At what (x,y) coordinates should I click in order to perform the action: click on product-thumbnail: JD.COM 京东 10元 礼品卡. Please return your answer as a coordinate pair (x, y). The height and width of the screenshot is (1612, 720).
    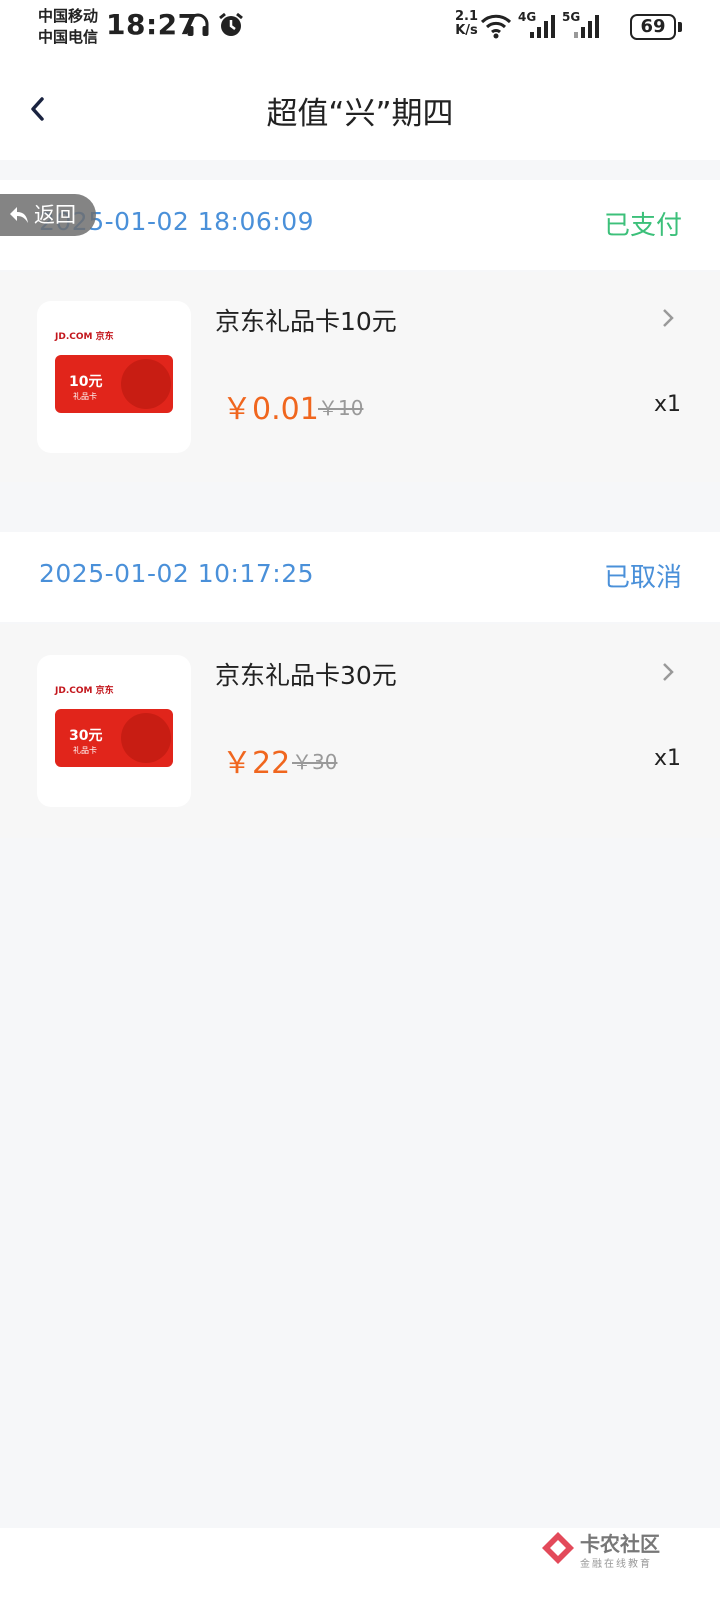
    Looking at the image, I should click on (114, 377).